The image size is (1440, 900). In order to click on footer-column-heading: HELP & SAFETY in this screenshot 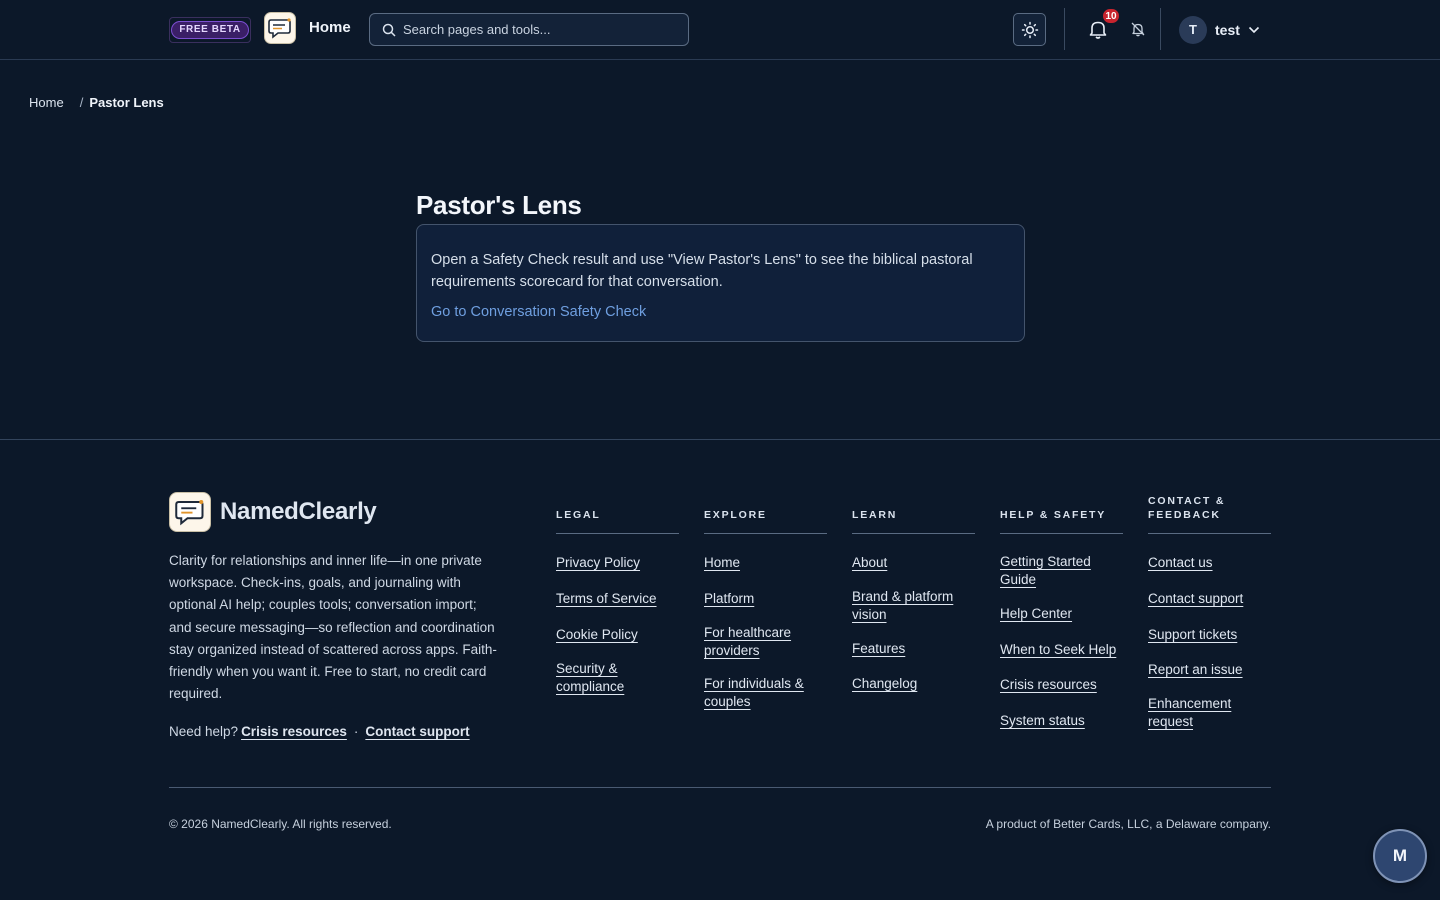, I will do `click(1061, 515)`.